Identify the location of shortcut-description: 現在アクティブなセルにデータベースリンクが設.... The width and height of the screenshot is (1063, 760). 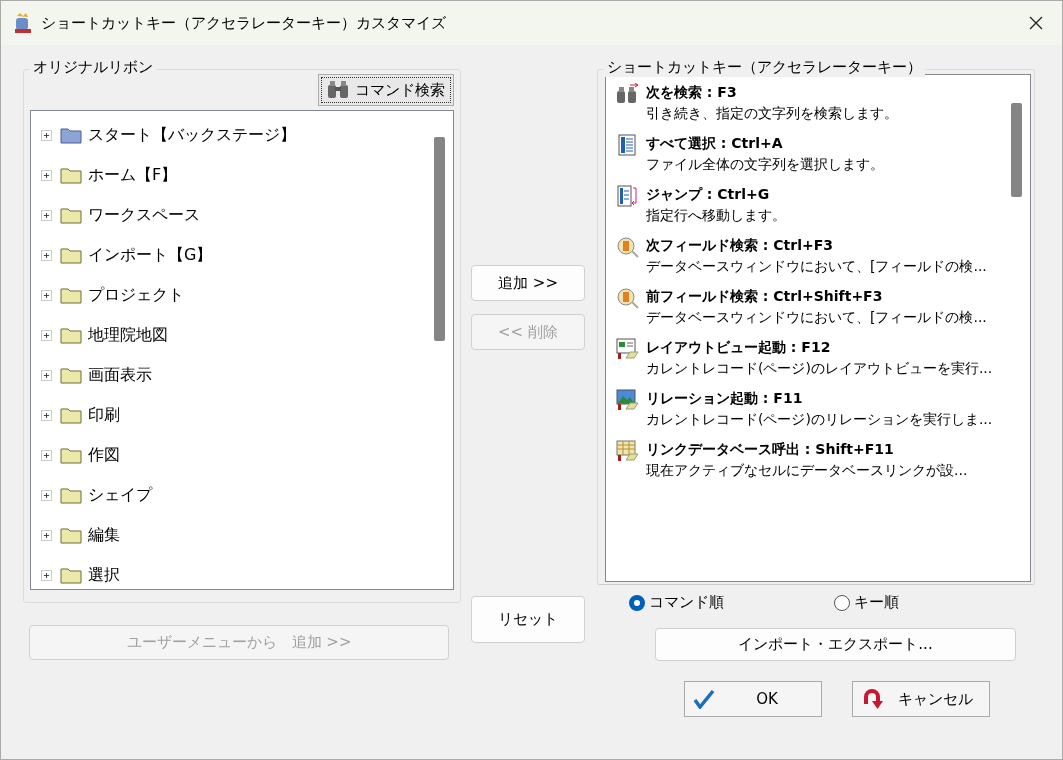
(807, 470).